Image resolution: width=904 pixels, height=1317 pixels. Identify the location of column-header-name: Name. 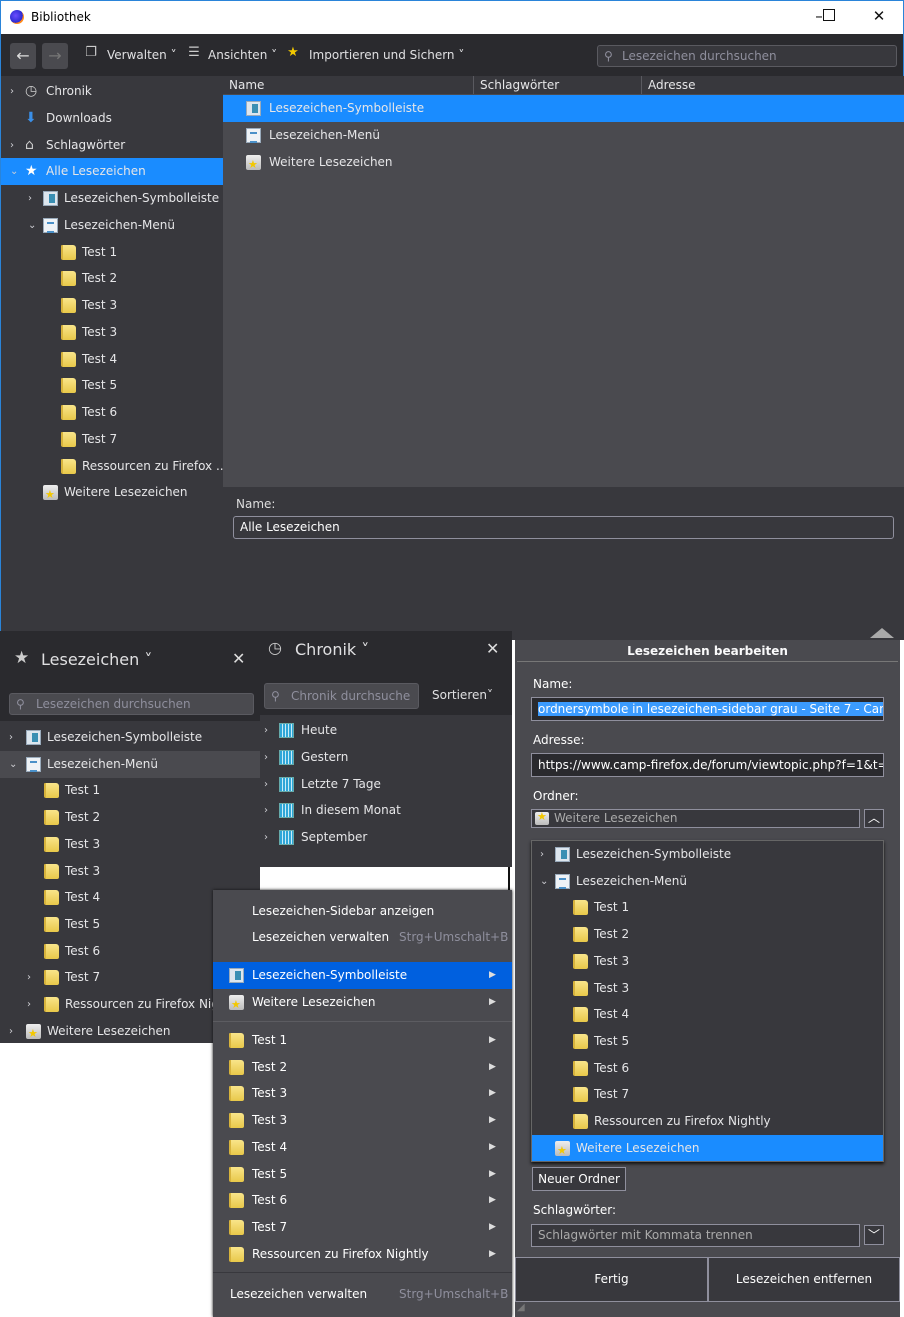
(348, 85).